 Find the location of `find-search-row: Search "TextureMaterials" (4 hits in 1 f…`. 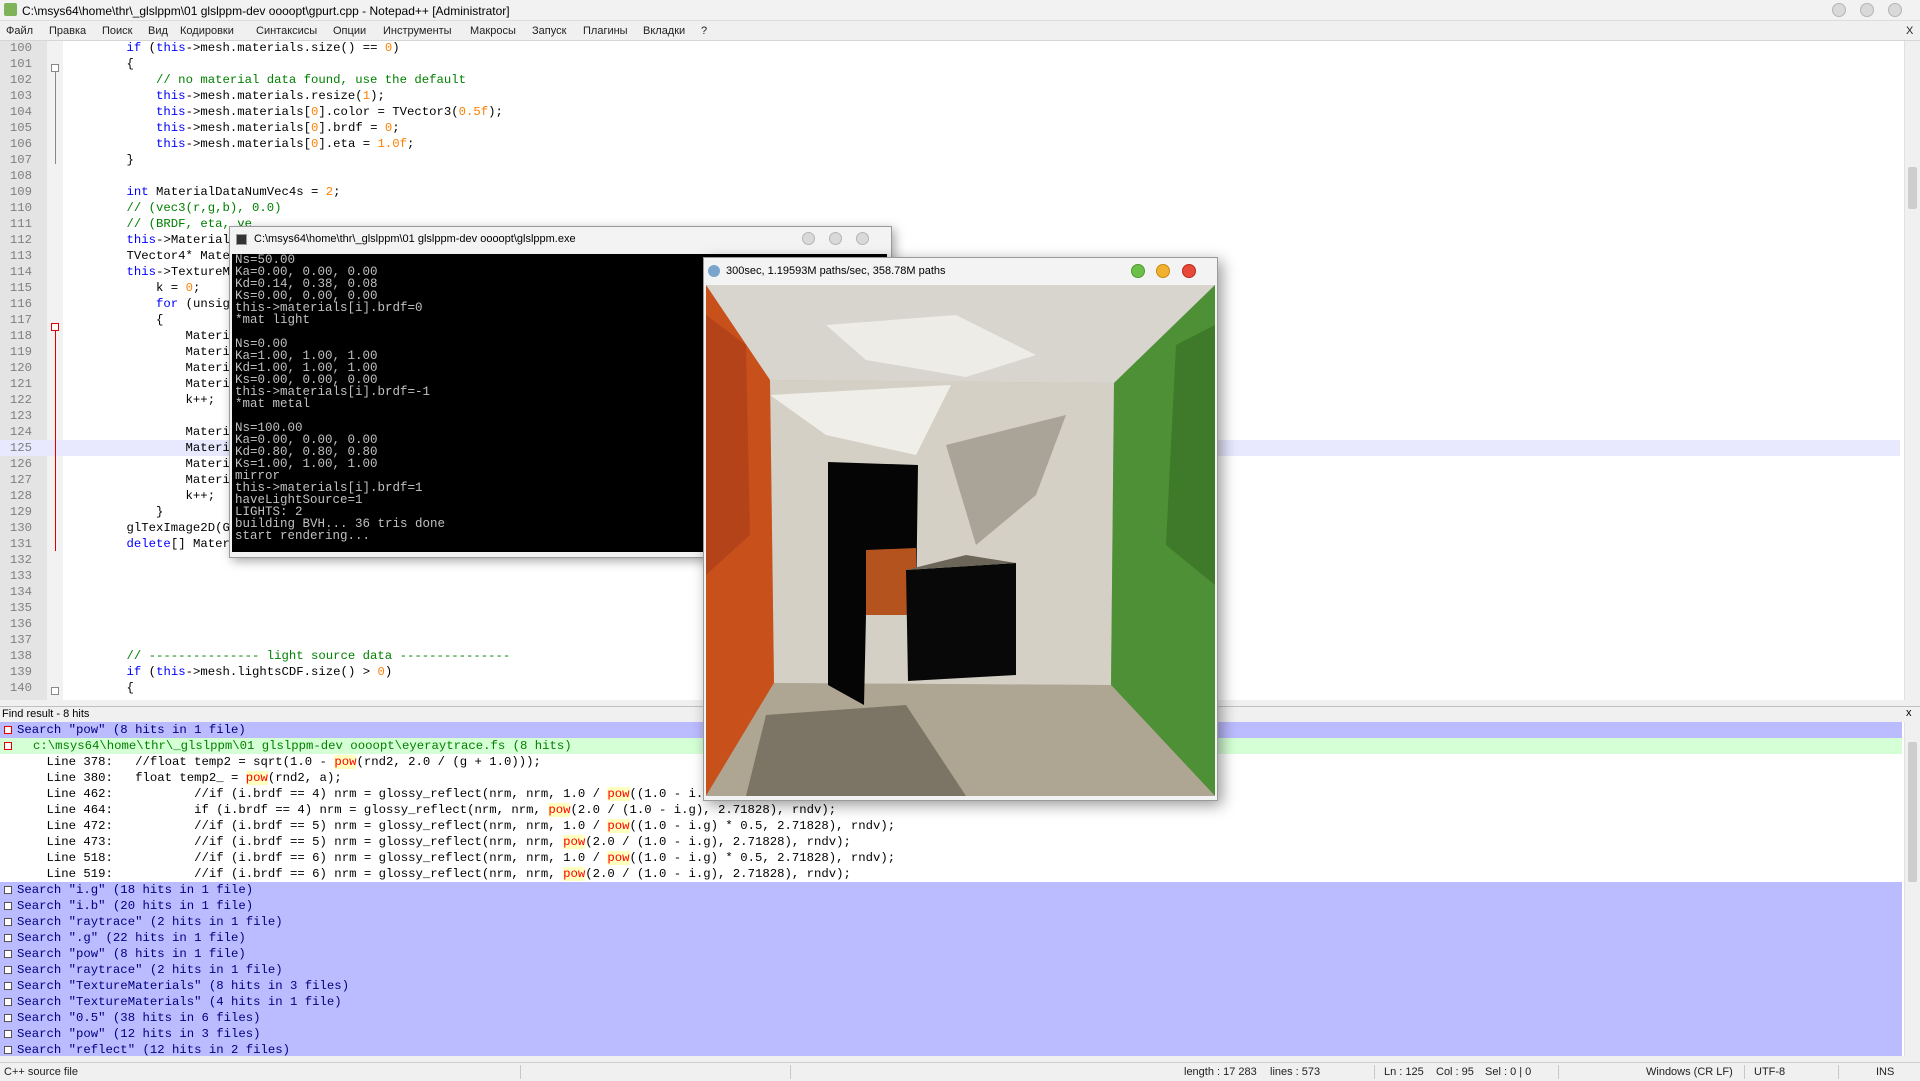

find-search-row: Search "TextureMaterials" (4 hits in 1 f… is located at coordinates (951, 1002).